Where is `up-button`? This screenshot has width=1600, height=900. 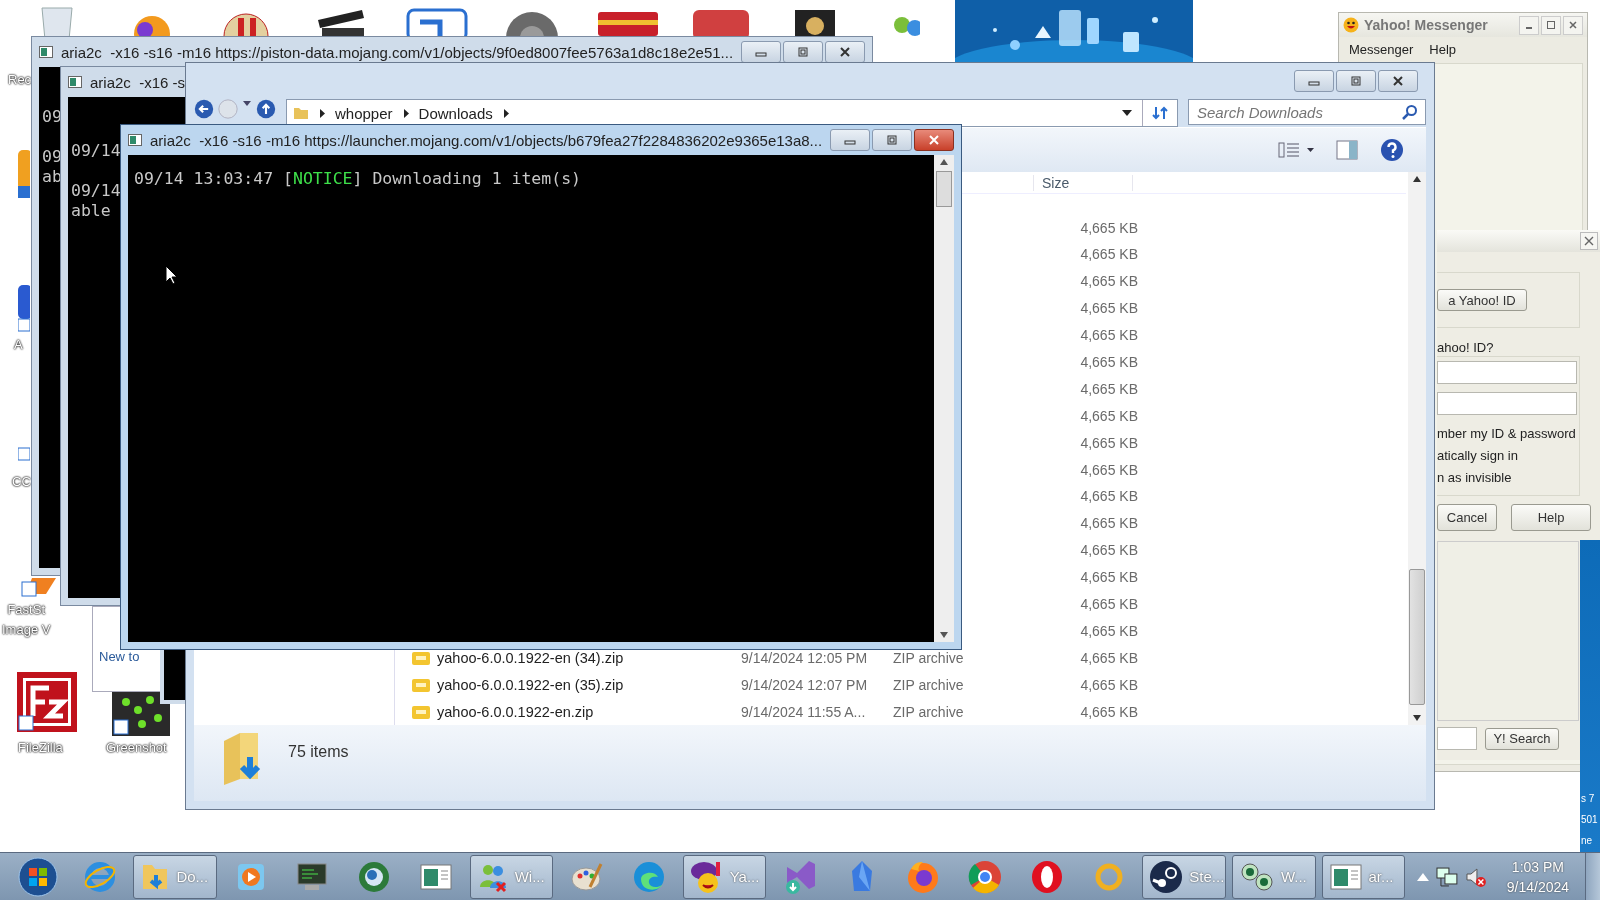 up-button is located at coordinates (266, 109).